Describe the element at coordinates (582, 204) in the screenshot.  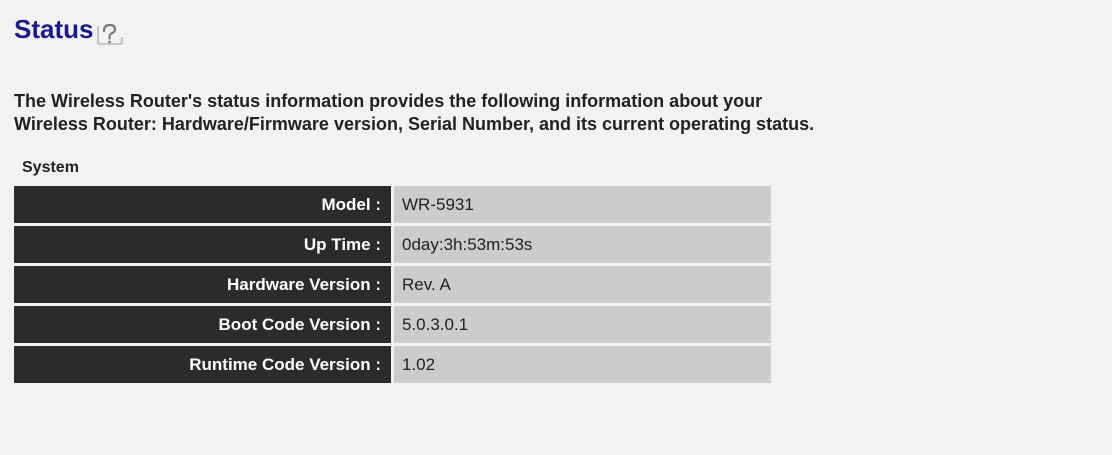
I see `model-value: WR-5931` at that location.